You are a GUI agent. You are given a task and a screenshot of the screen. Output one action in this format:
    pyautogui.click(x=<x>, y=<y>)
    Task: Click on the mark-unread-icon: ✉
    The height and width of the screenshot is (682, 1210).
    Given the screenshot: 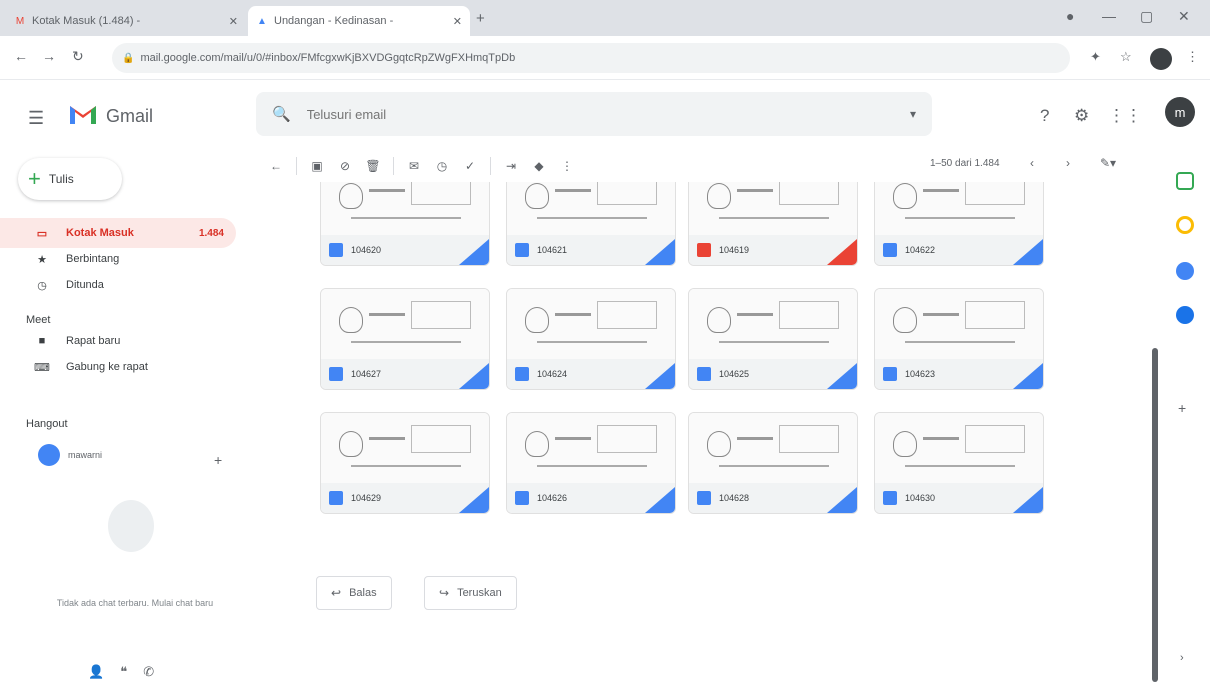 What is the action you would take?
    pyautogui.click(x=414, y=166)
    